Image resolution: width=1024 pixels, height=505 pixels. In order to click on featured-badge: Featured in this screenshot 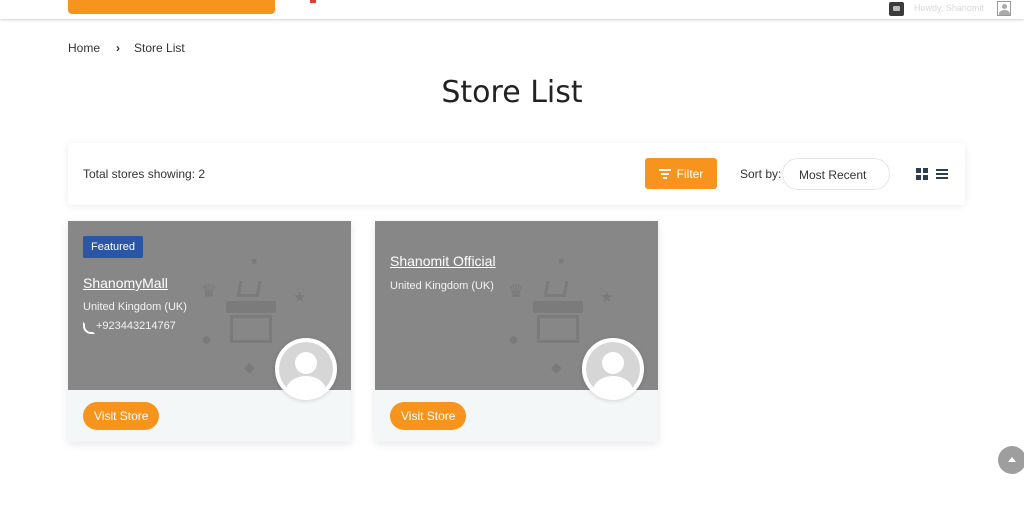, I will do `click(113, 247)`.